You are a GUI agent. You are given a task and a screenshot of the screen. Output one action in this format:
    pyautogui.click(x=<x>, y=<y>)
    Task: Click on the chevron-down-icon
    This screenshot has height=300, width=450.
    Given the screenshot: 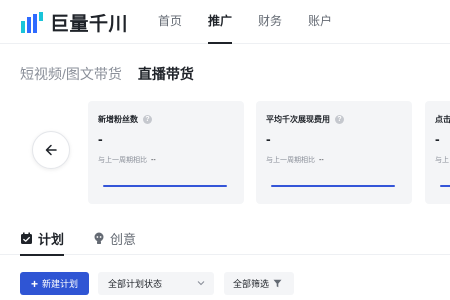 What is the action you would take?
    pyautogui.click(x=201, y=283)
    